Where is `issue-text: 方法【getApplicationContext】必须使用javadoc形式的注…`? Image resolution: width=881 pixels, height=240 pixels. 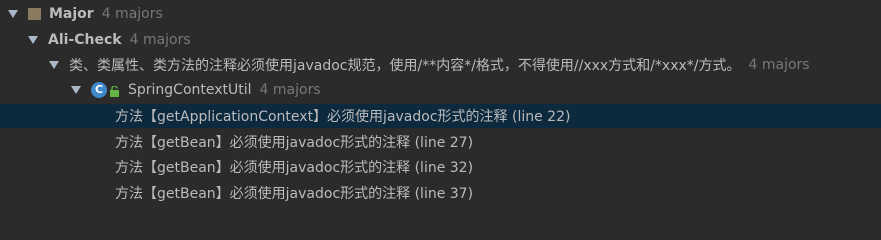
issue-text: 方法【getApplicationContext】必须使用javadoc形式的注… is located at coordinates (343, 117).